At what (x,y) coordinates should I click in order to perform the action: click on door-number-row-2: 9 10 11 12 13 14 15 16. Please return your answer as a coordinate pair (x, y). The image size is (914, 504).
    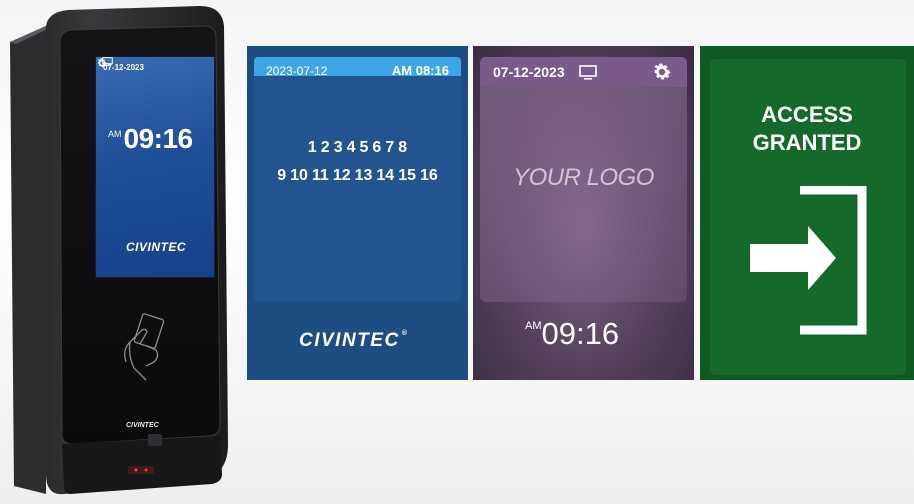
    Looking at the image, I should click on (357, 176).